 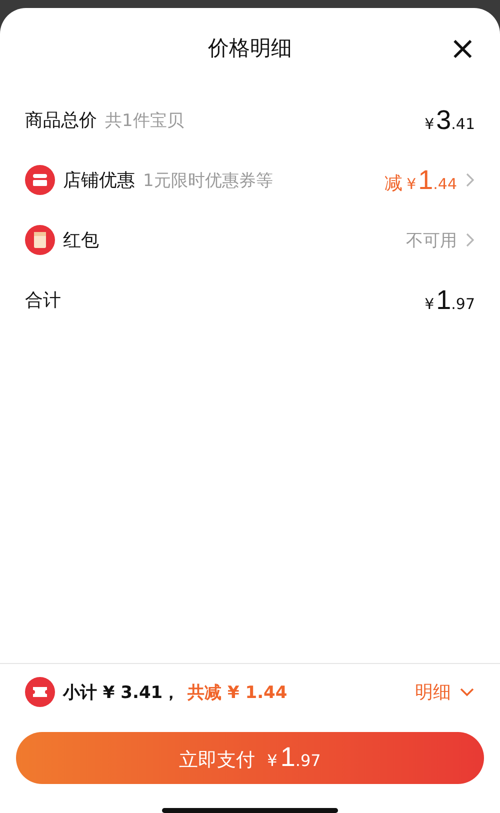 What do you see at coordinates (449, 300) in the screenshot?
I see `price: ¥1.97` at bounding box center [449, 300].